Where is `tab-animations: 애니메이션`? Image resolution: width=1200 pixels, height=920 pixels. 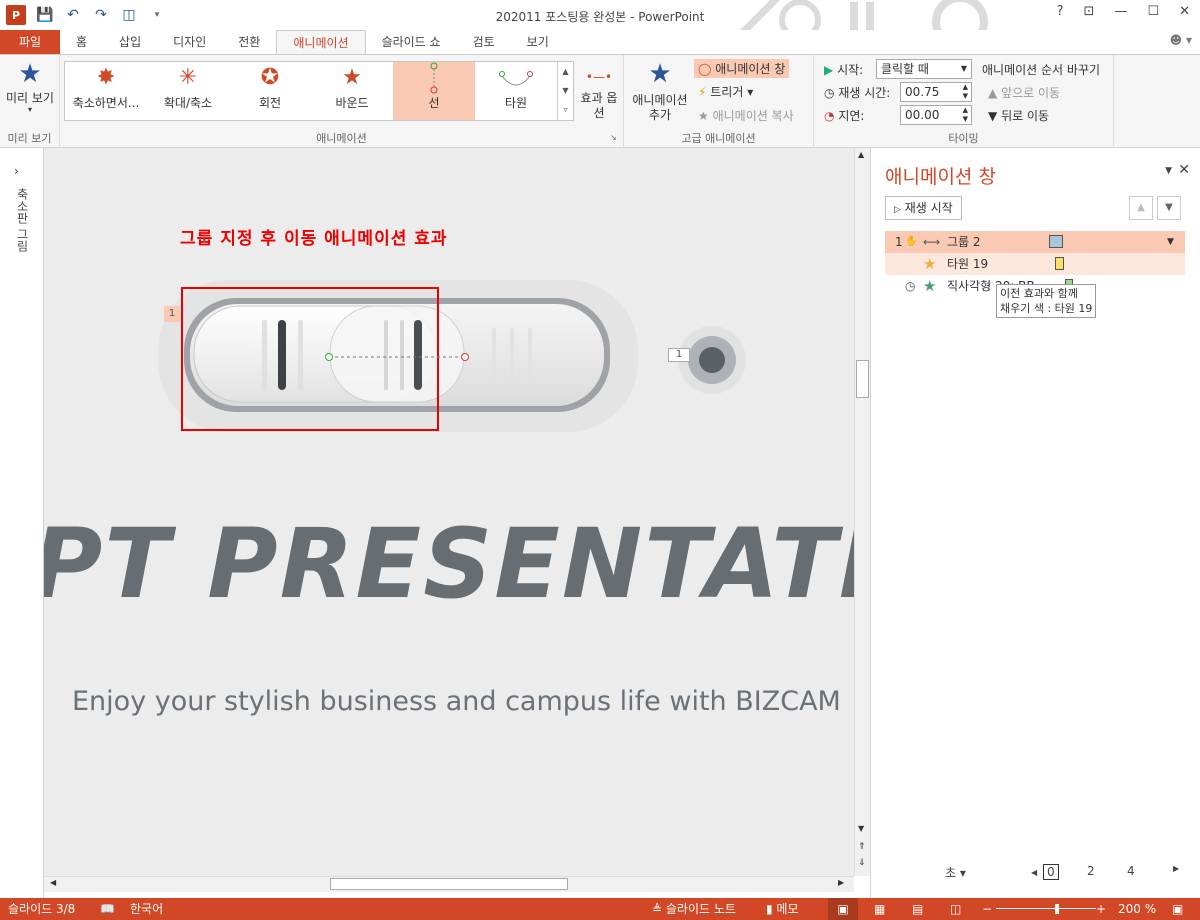
tab-animations: 애니메이션 is located at coordinates (321, 42).